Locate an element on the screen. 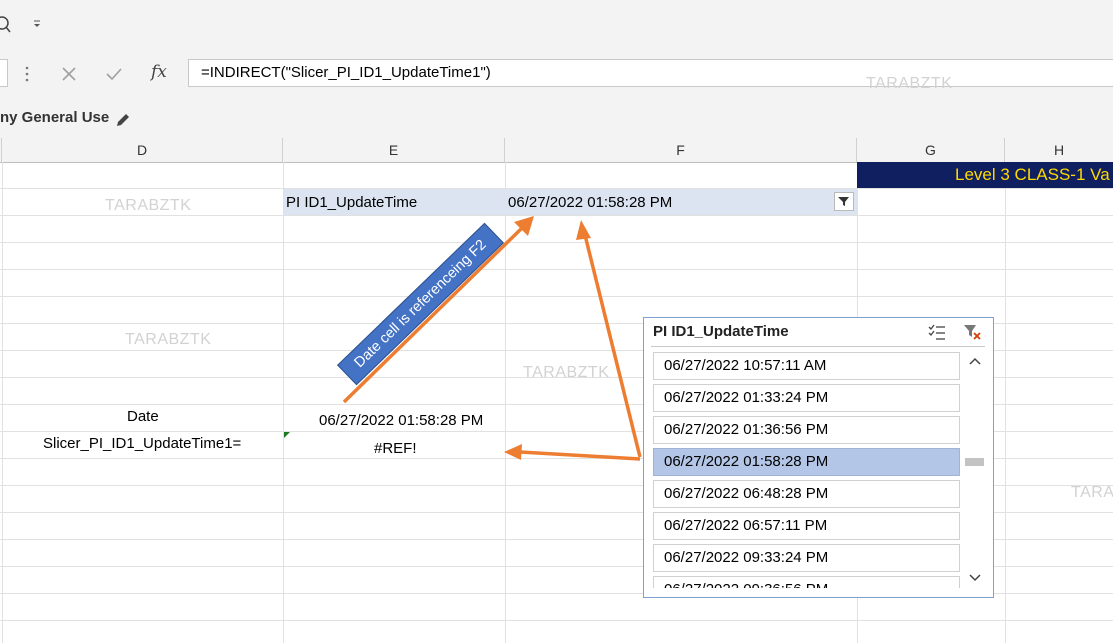 Image resolution: width=1113 pixels, height=643 pixels. multi-select-icon is located at coordinates (937, 332).